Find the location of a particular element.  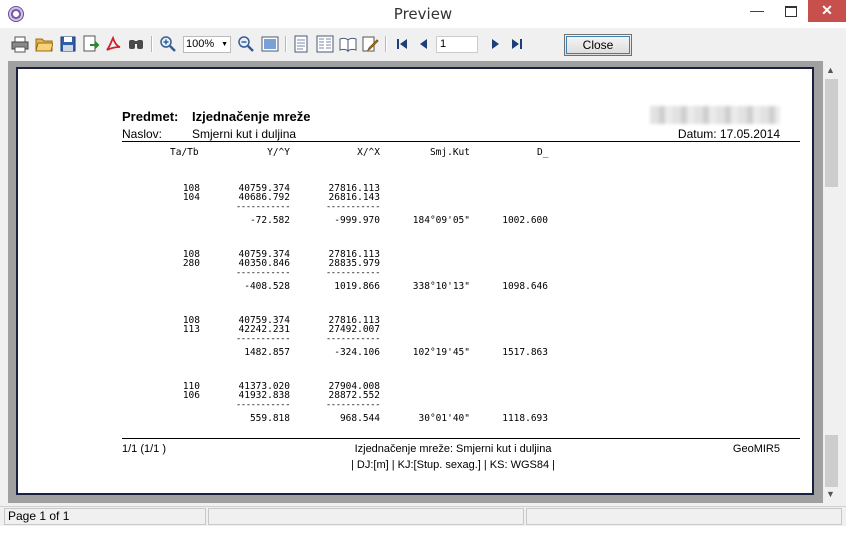

cell-dy: -72.582 is located at coordinates (269, 220).